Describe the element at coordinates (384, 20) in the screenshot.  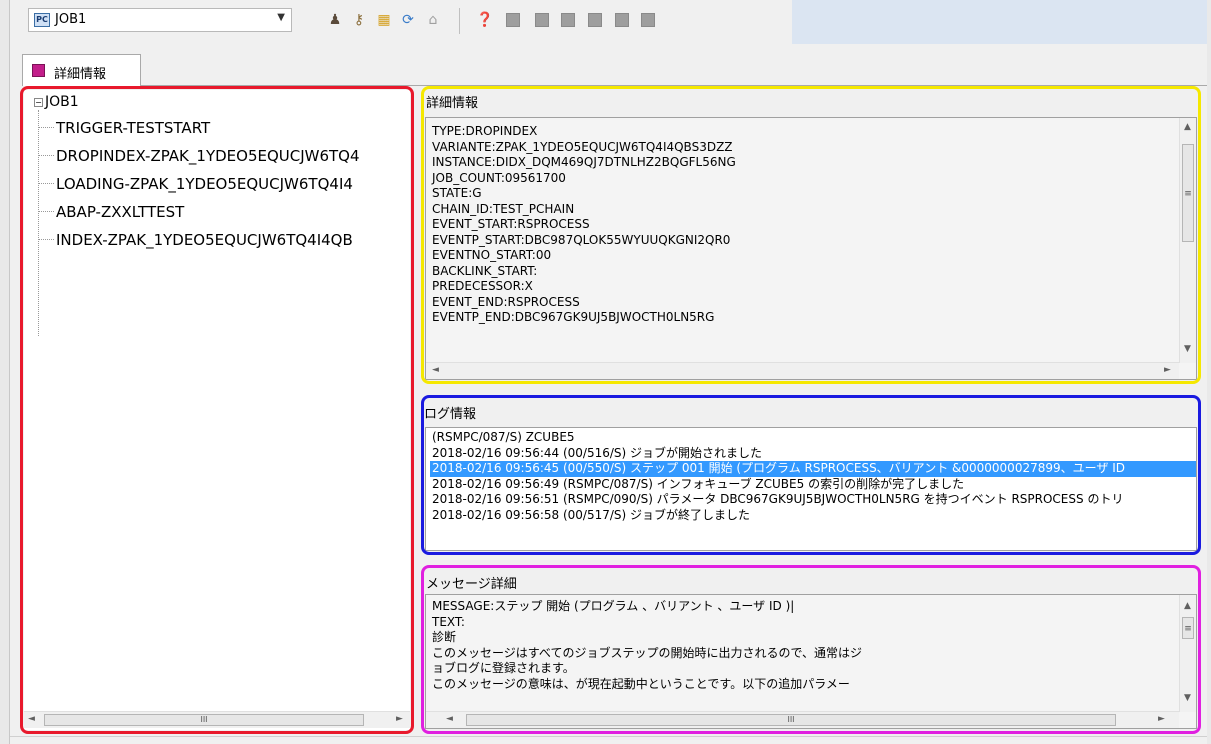
I see `grid-icon: ▦` at that location.